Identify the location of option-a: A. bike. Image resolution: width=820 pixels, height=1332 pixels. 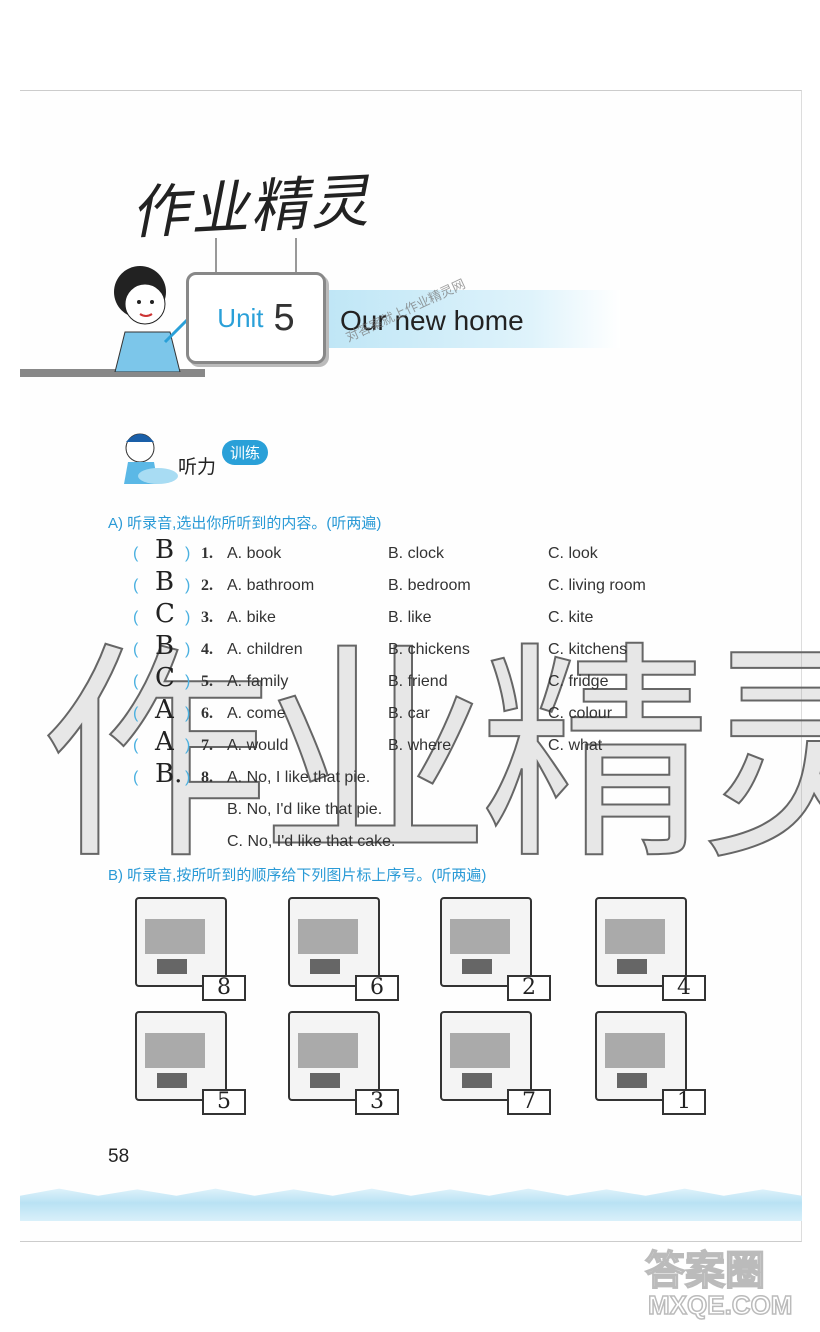
(251, 617).